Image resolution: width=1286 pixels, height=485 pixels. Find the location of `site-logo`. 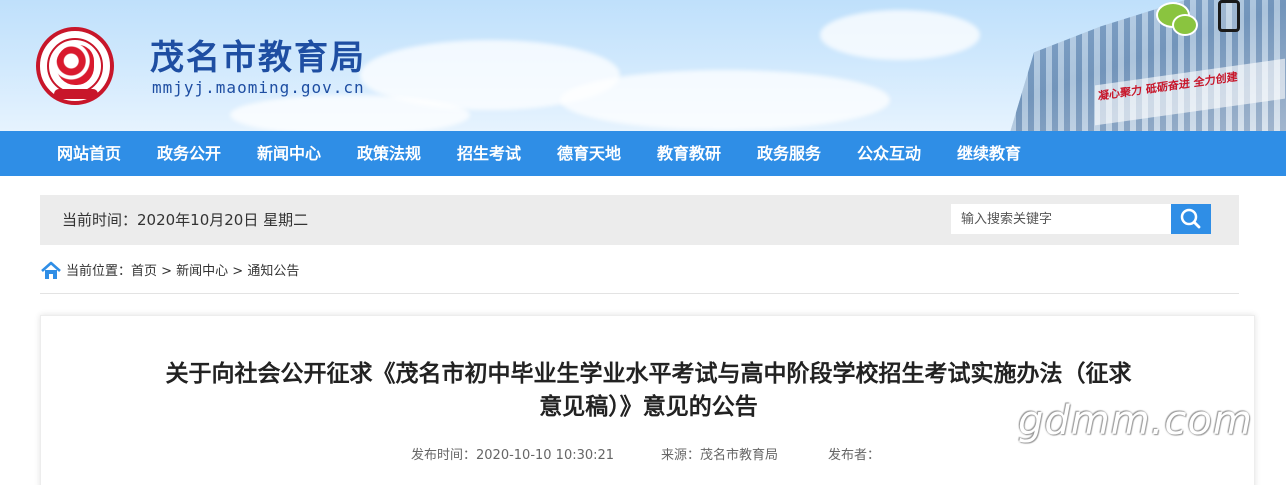

site-logo is located at coordinates (75, 66).